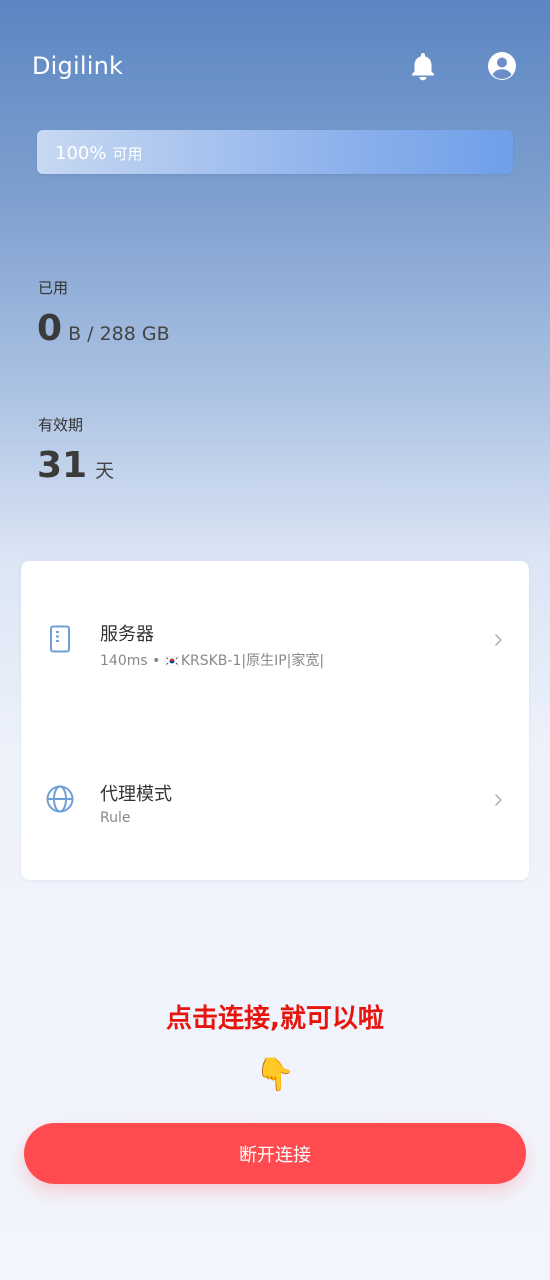  Describe the element at coordinates (124, 661) in the screenshot. I see `server-latency: 140ms` at that location.